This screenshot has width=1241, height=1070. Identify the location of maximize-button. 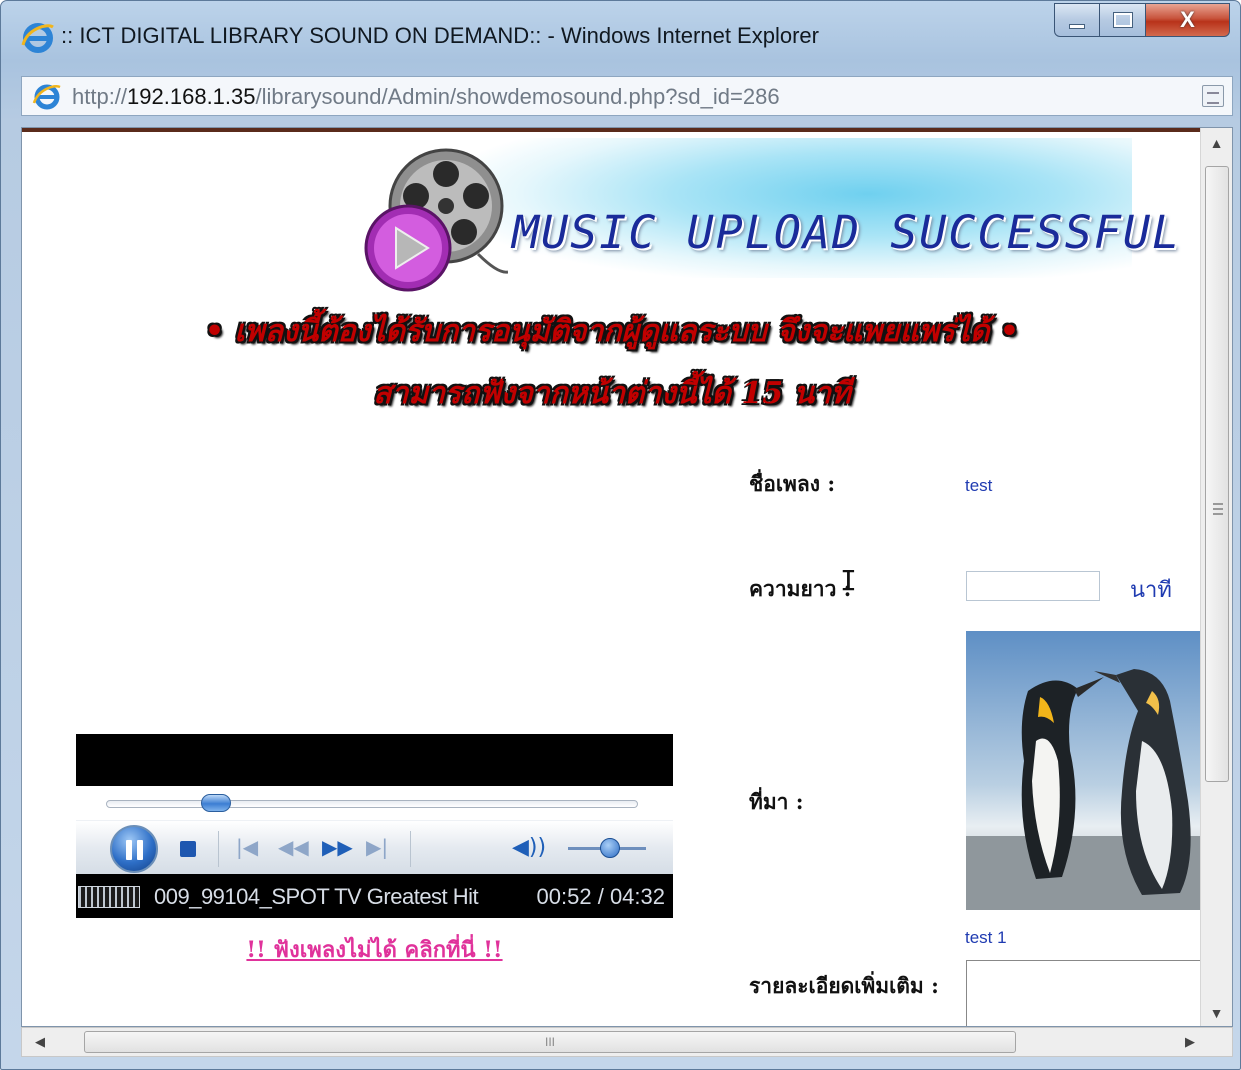
(1123, 20).